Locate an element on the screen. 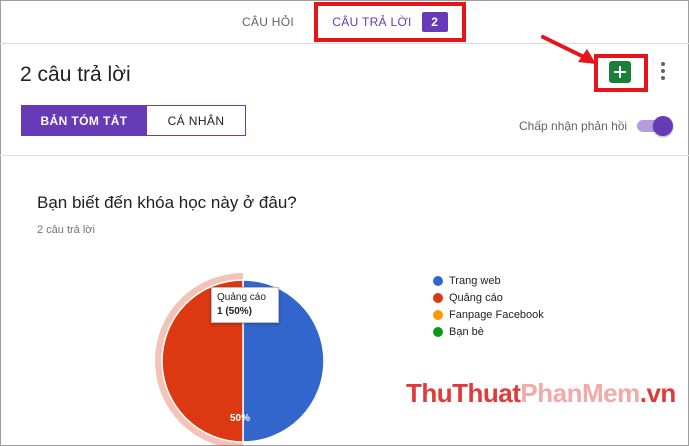 The height and width of the screenshot is (446, 689). active-tab-indicator is located at coordinates (390, 40).